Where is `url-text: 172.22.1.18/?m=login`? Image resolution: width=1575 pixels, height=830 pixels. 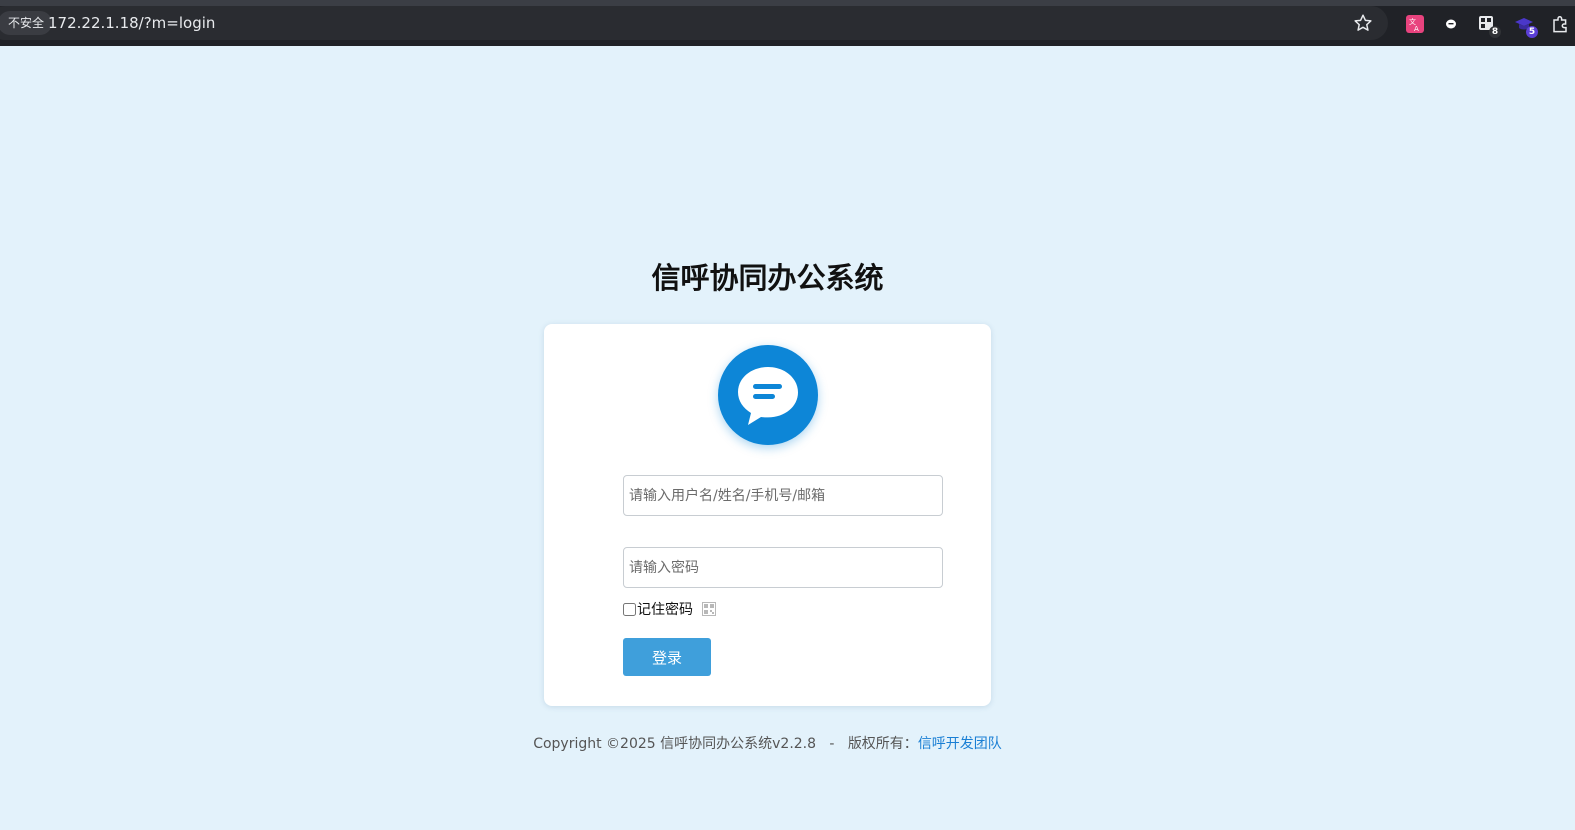
url-text: 172.22.1.18/?m=login is located at coordinates (131, 23).